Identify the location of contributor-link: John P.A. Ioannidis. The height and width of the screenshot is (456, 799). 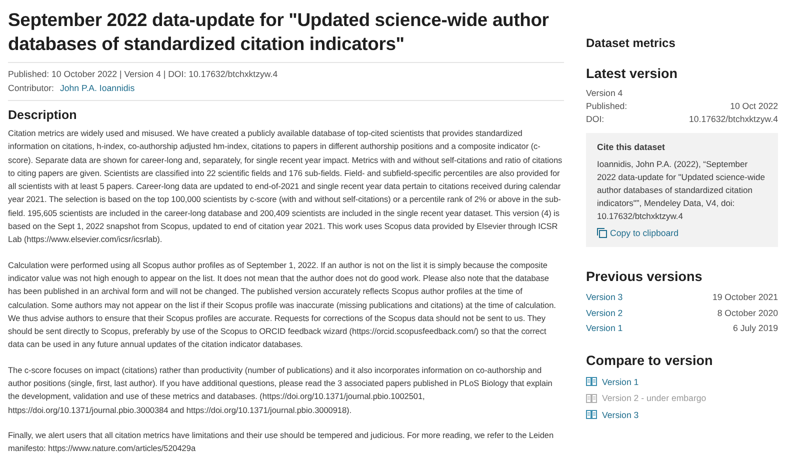
(97, 88).